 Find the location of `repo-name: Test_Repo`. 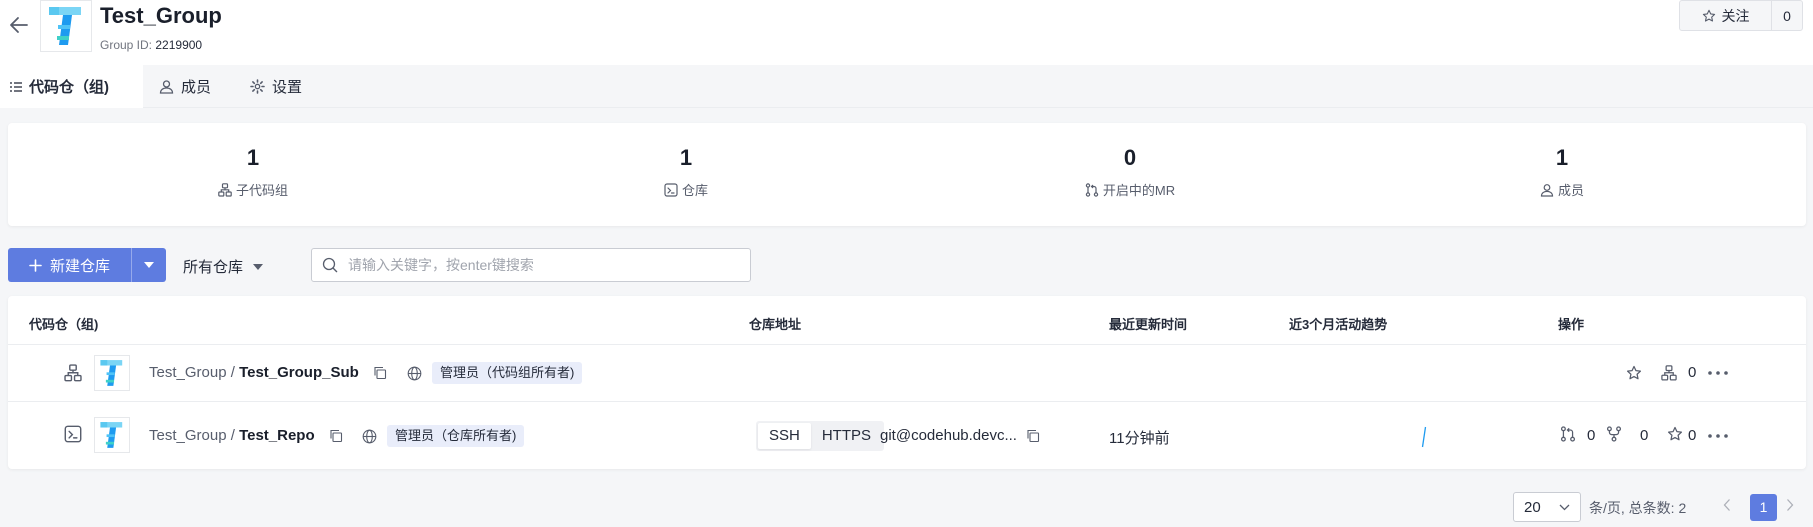

repo-name: Test_Repo is located at coordinates (277, 435).